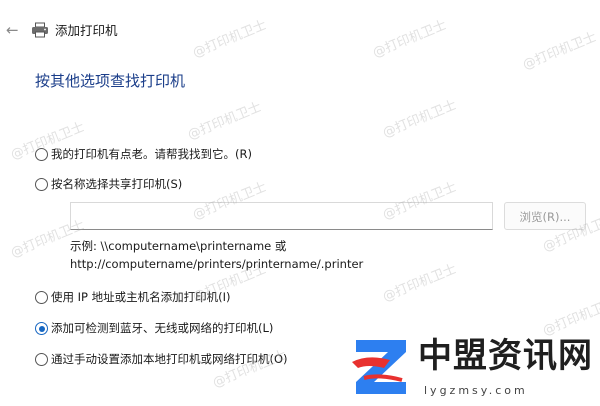 The height and width of the screenshot is (406, 600). What do you see at coordinates (476, 390) in the screenshot?
I see `logo-domain: lygzmsy.com` at bounding box center [476, 390].